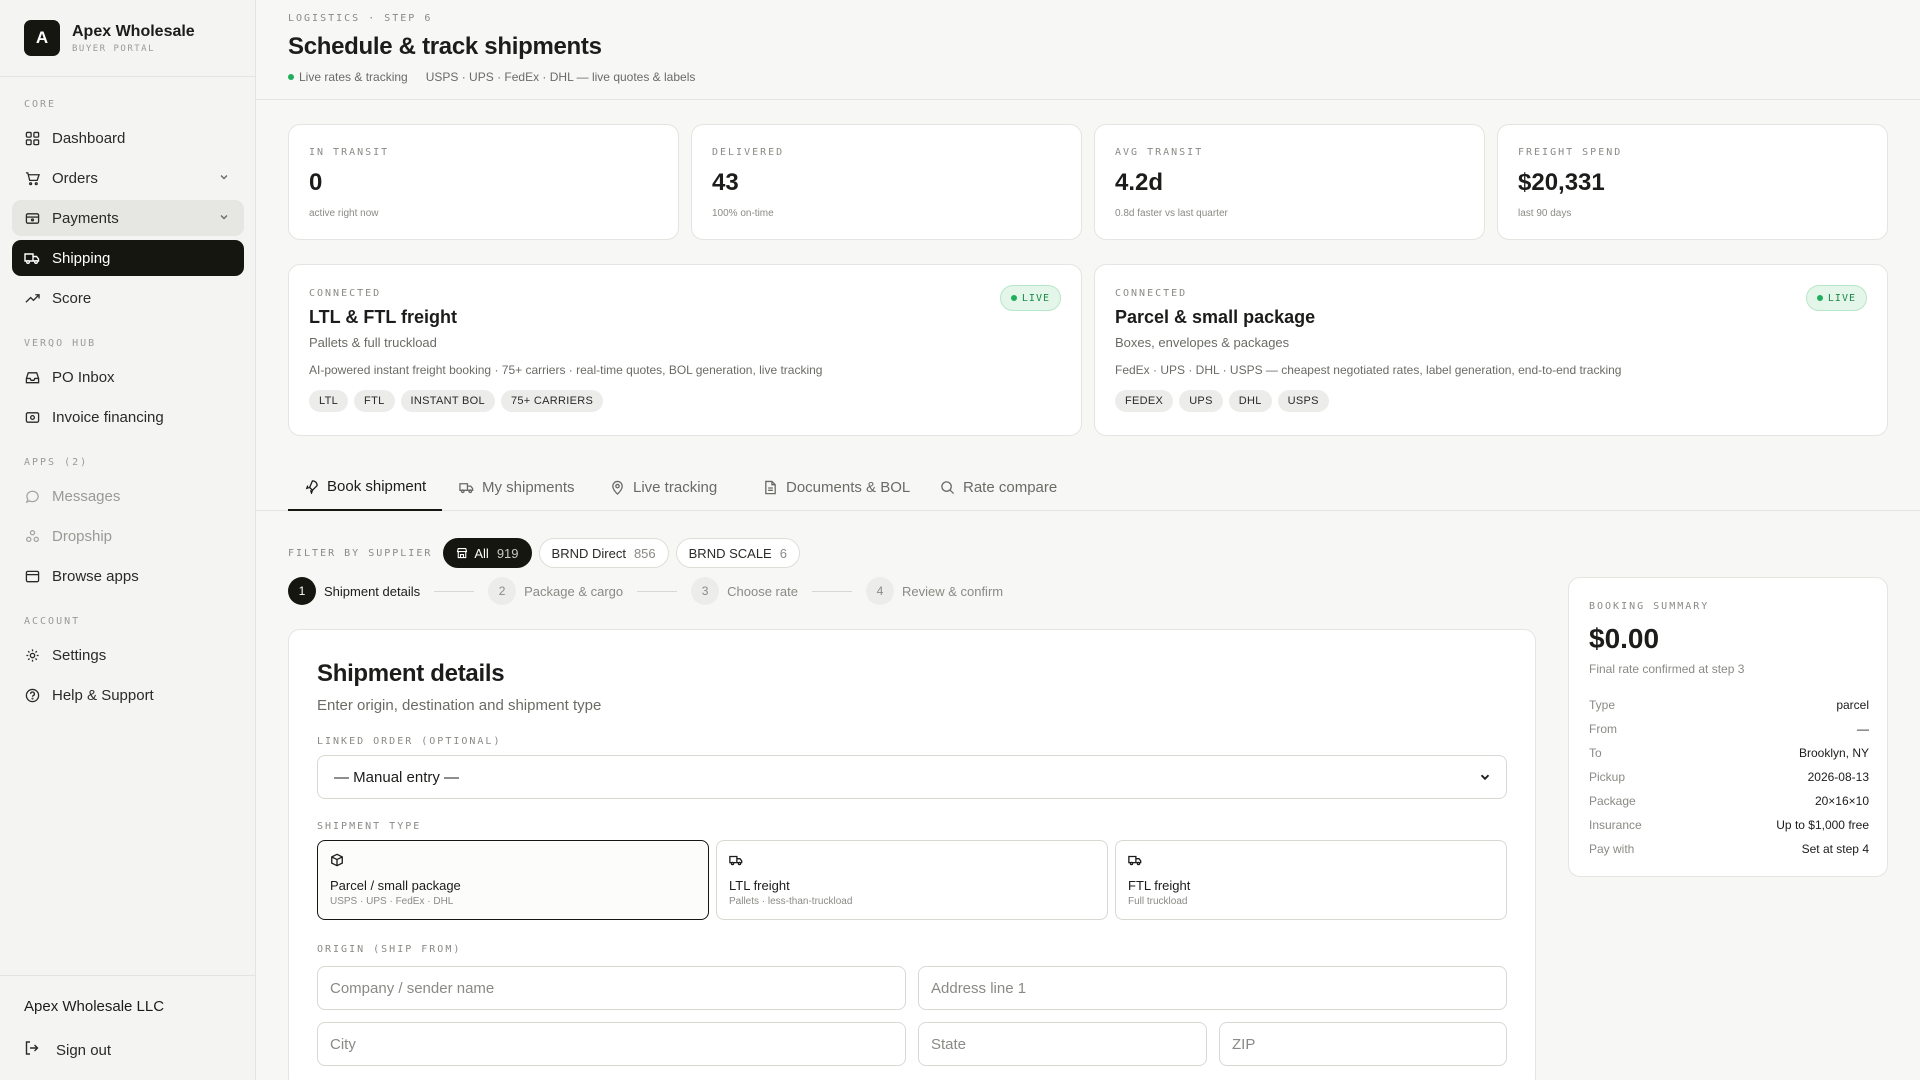  What do you see at coordinates (483, 182) in the screenshot?
I see `stat-card-in-transit: IN TRANSIT 0 active right now` at bounding box center [483, 182].